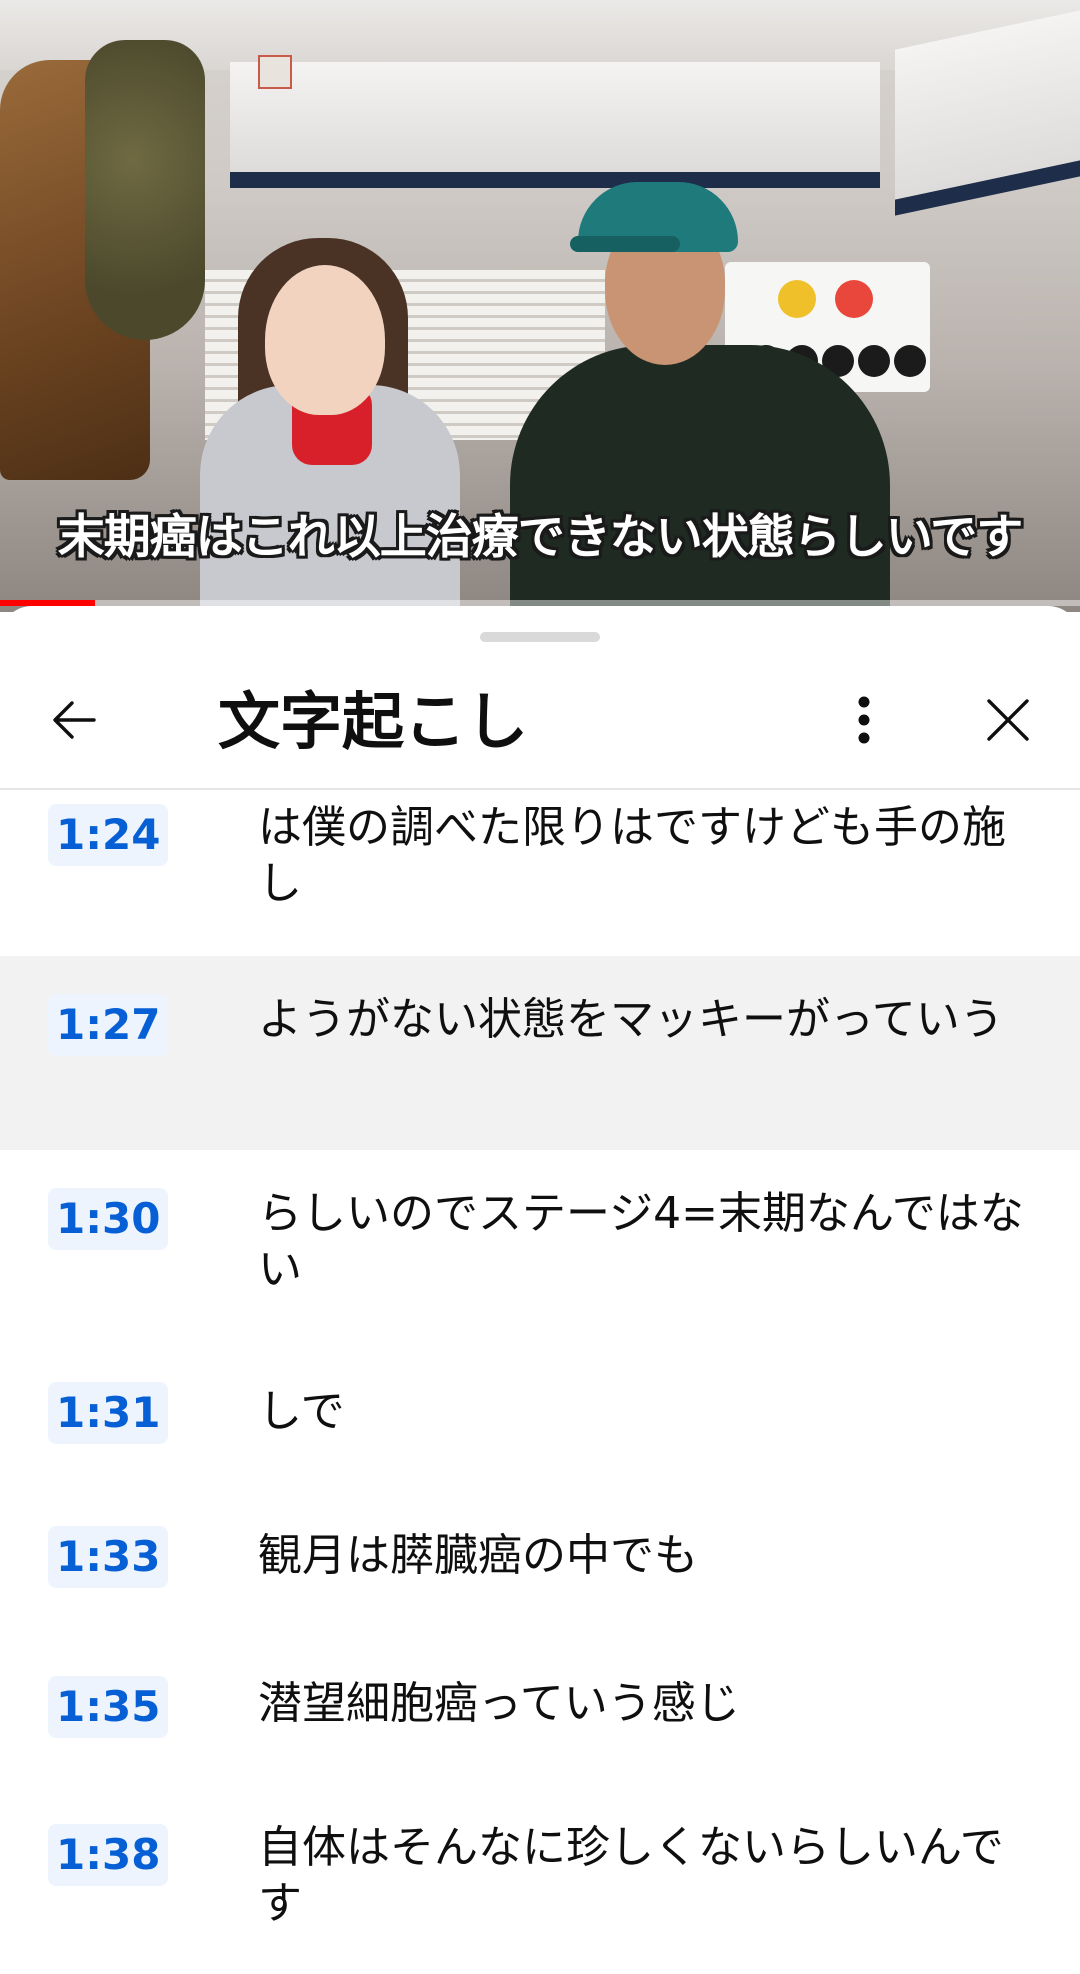 This screenshot has width=1080, height=1974. Describe the element at coordinates (108, 1219) in the screenshot. I see `segment-timestamp: 1:30` at that location.